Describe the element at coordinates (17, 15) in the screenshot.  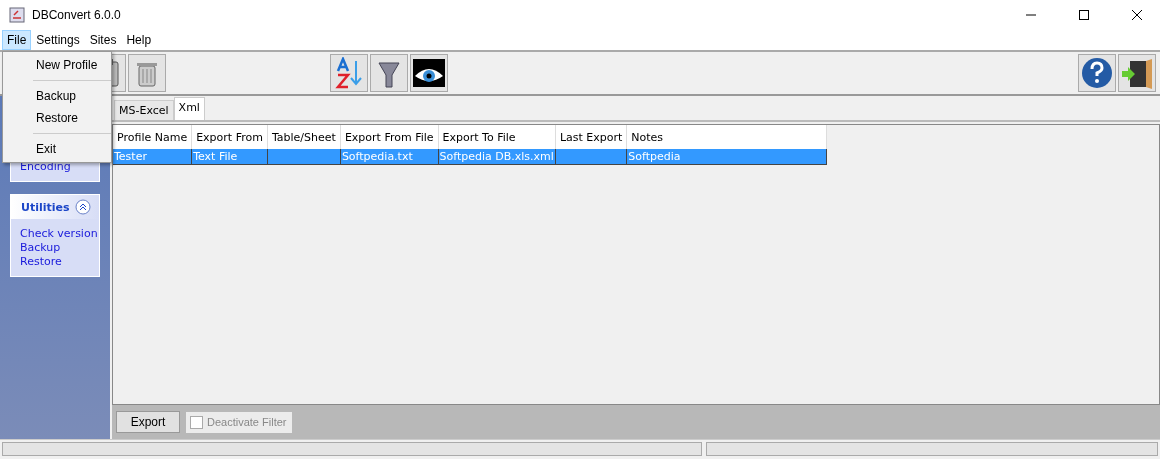
I see `app-icon` at that location.